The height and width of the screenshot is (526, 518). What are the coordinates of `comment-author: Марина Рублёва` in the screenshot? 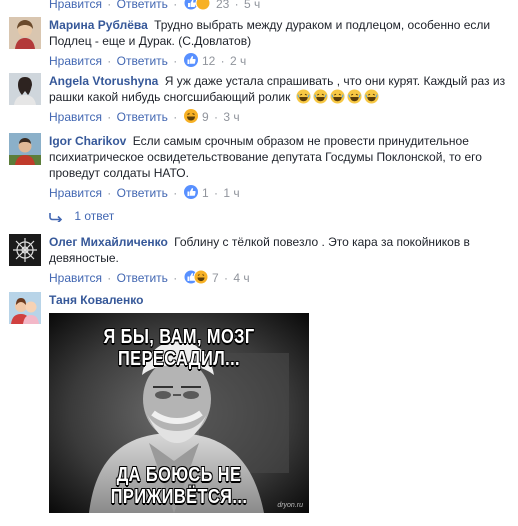 It's located at (98, 25).